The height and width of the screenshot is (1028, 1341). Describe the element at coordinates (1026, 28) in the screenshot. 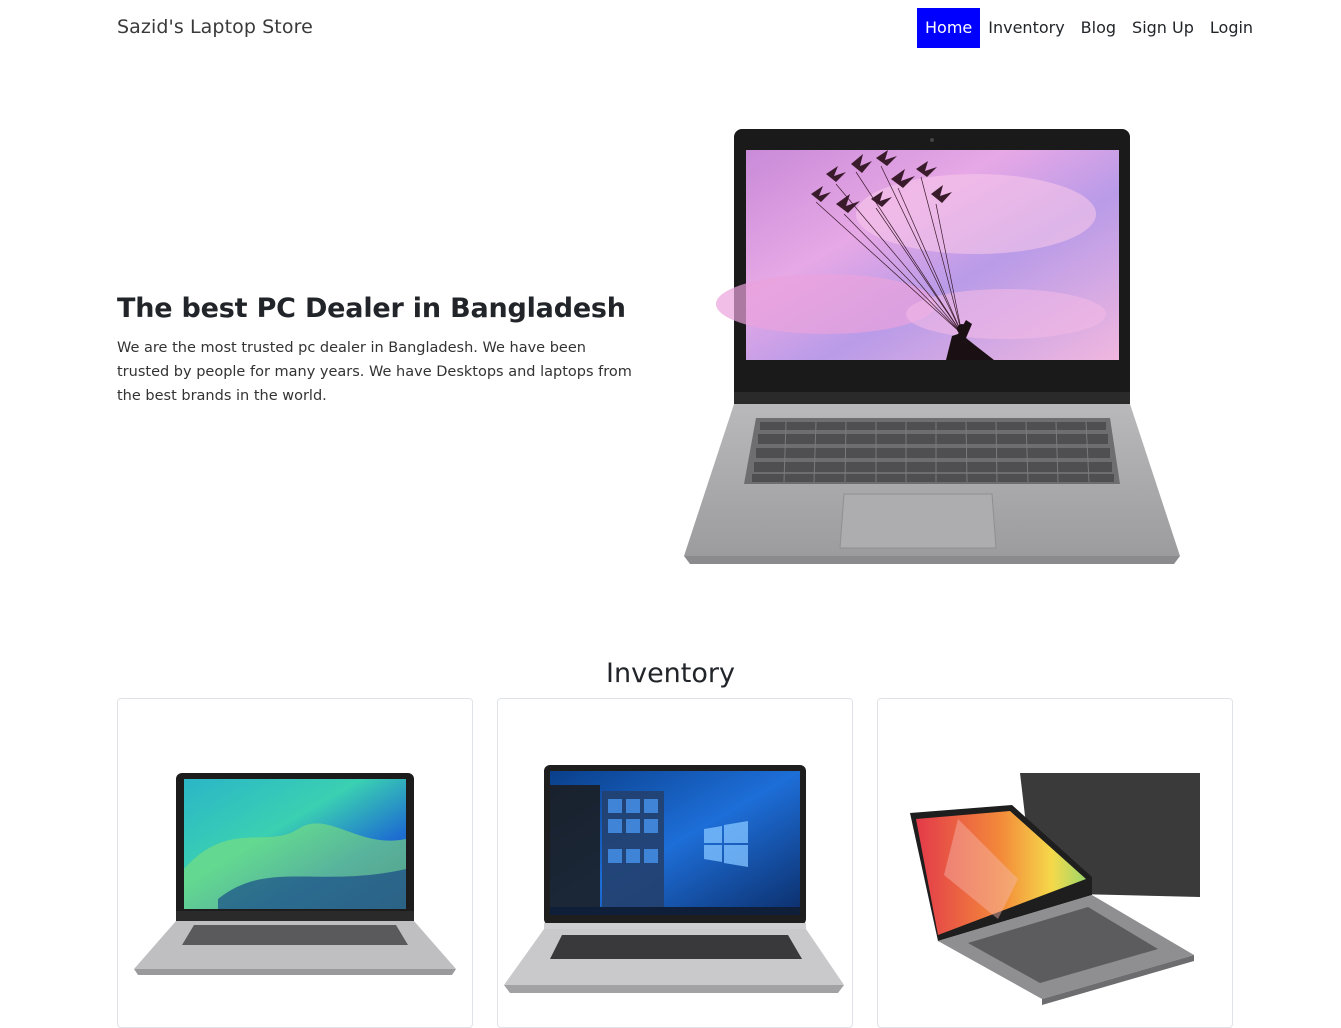

I see `nav-inventory-link: Inventory` at that location.